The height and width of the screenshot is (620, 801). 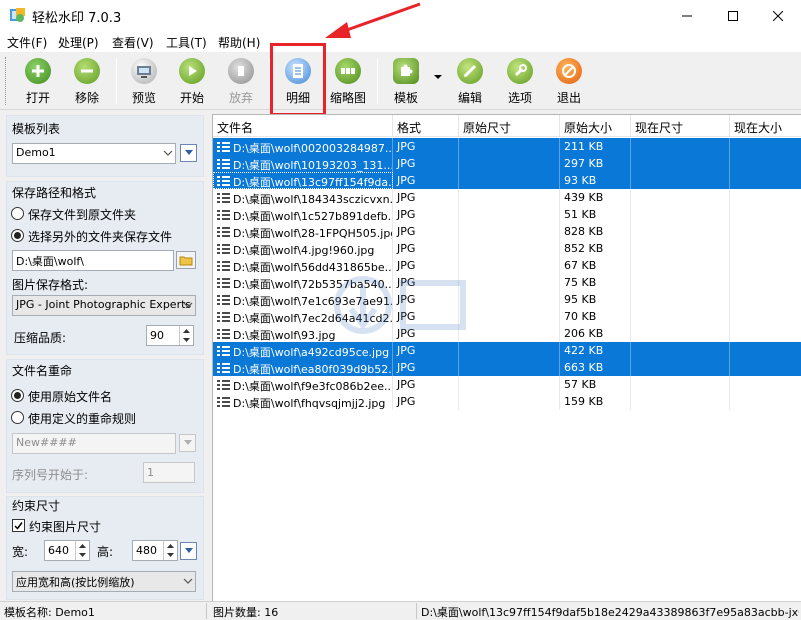 What do you see at coordinates (94, 153) in the screenshot?
I see `template-select: Demo1` at bounding box center [94, 153].